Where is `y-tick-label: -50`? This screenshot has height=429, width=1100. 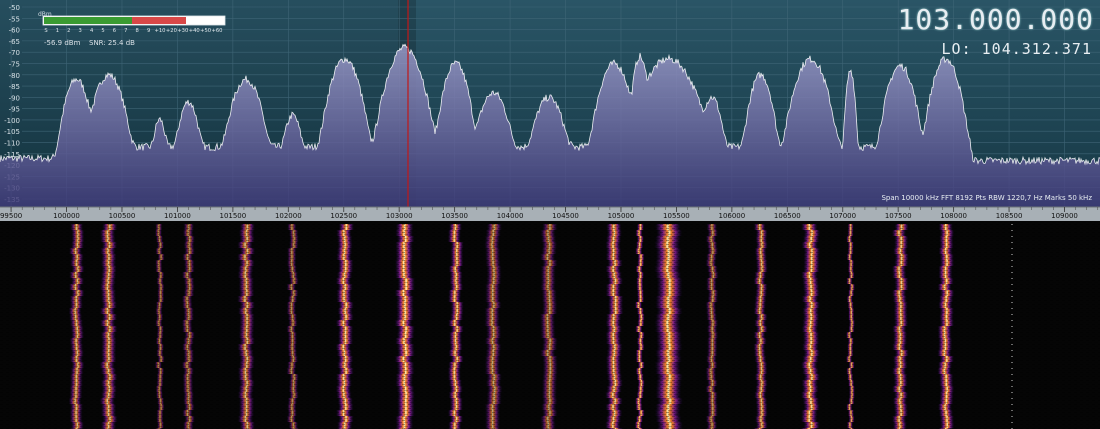
y-tick-label: -50 is located at coordinates (14, 8).